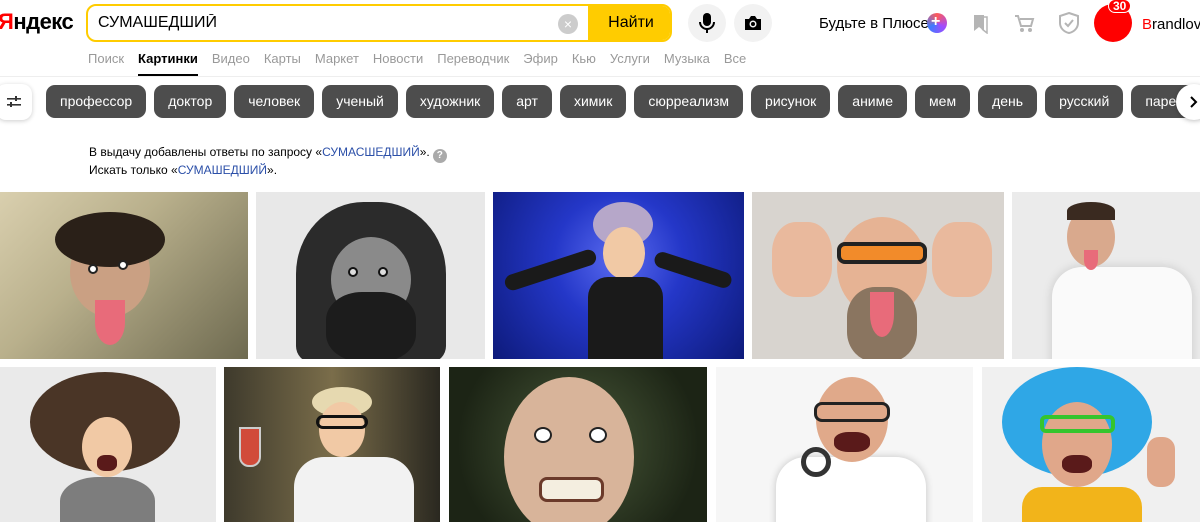 The height and width of the screenshot is (522, 1200). What do you see at coordinates (1069, 23) in the screenshot?
I see `shield-icon` at bounding box center [1069, 23].